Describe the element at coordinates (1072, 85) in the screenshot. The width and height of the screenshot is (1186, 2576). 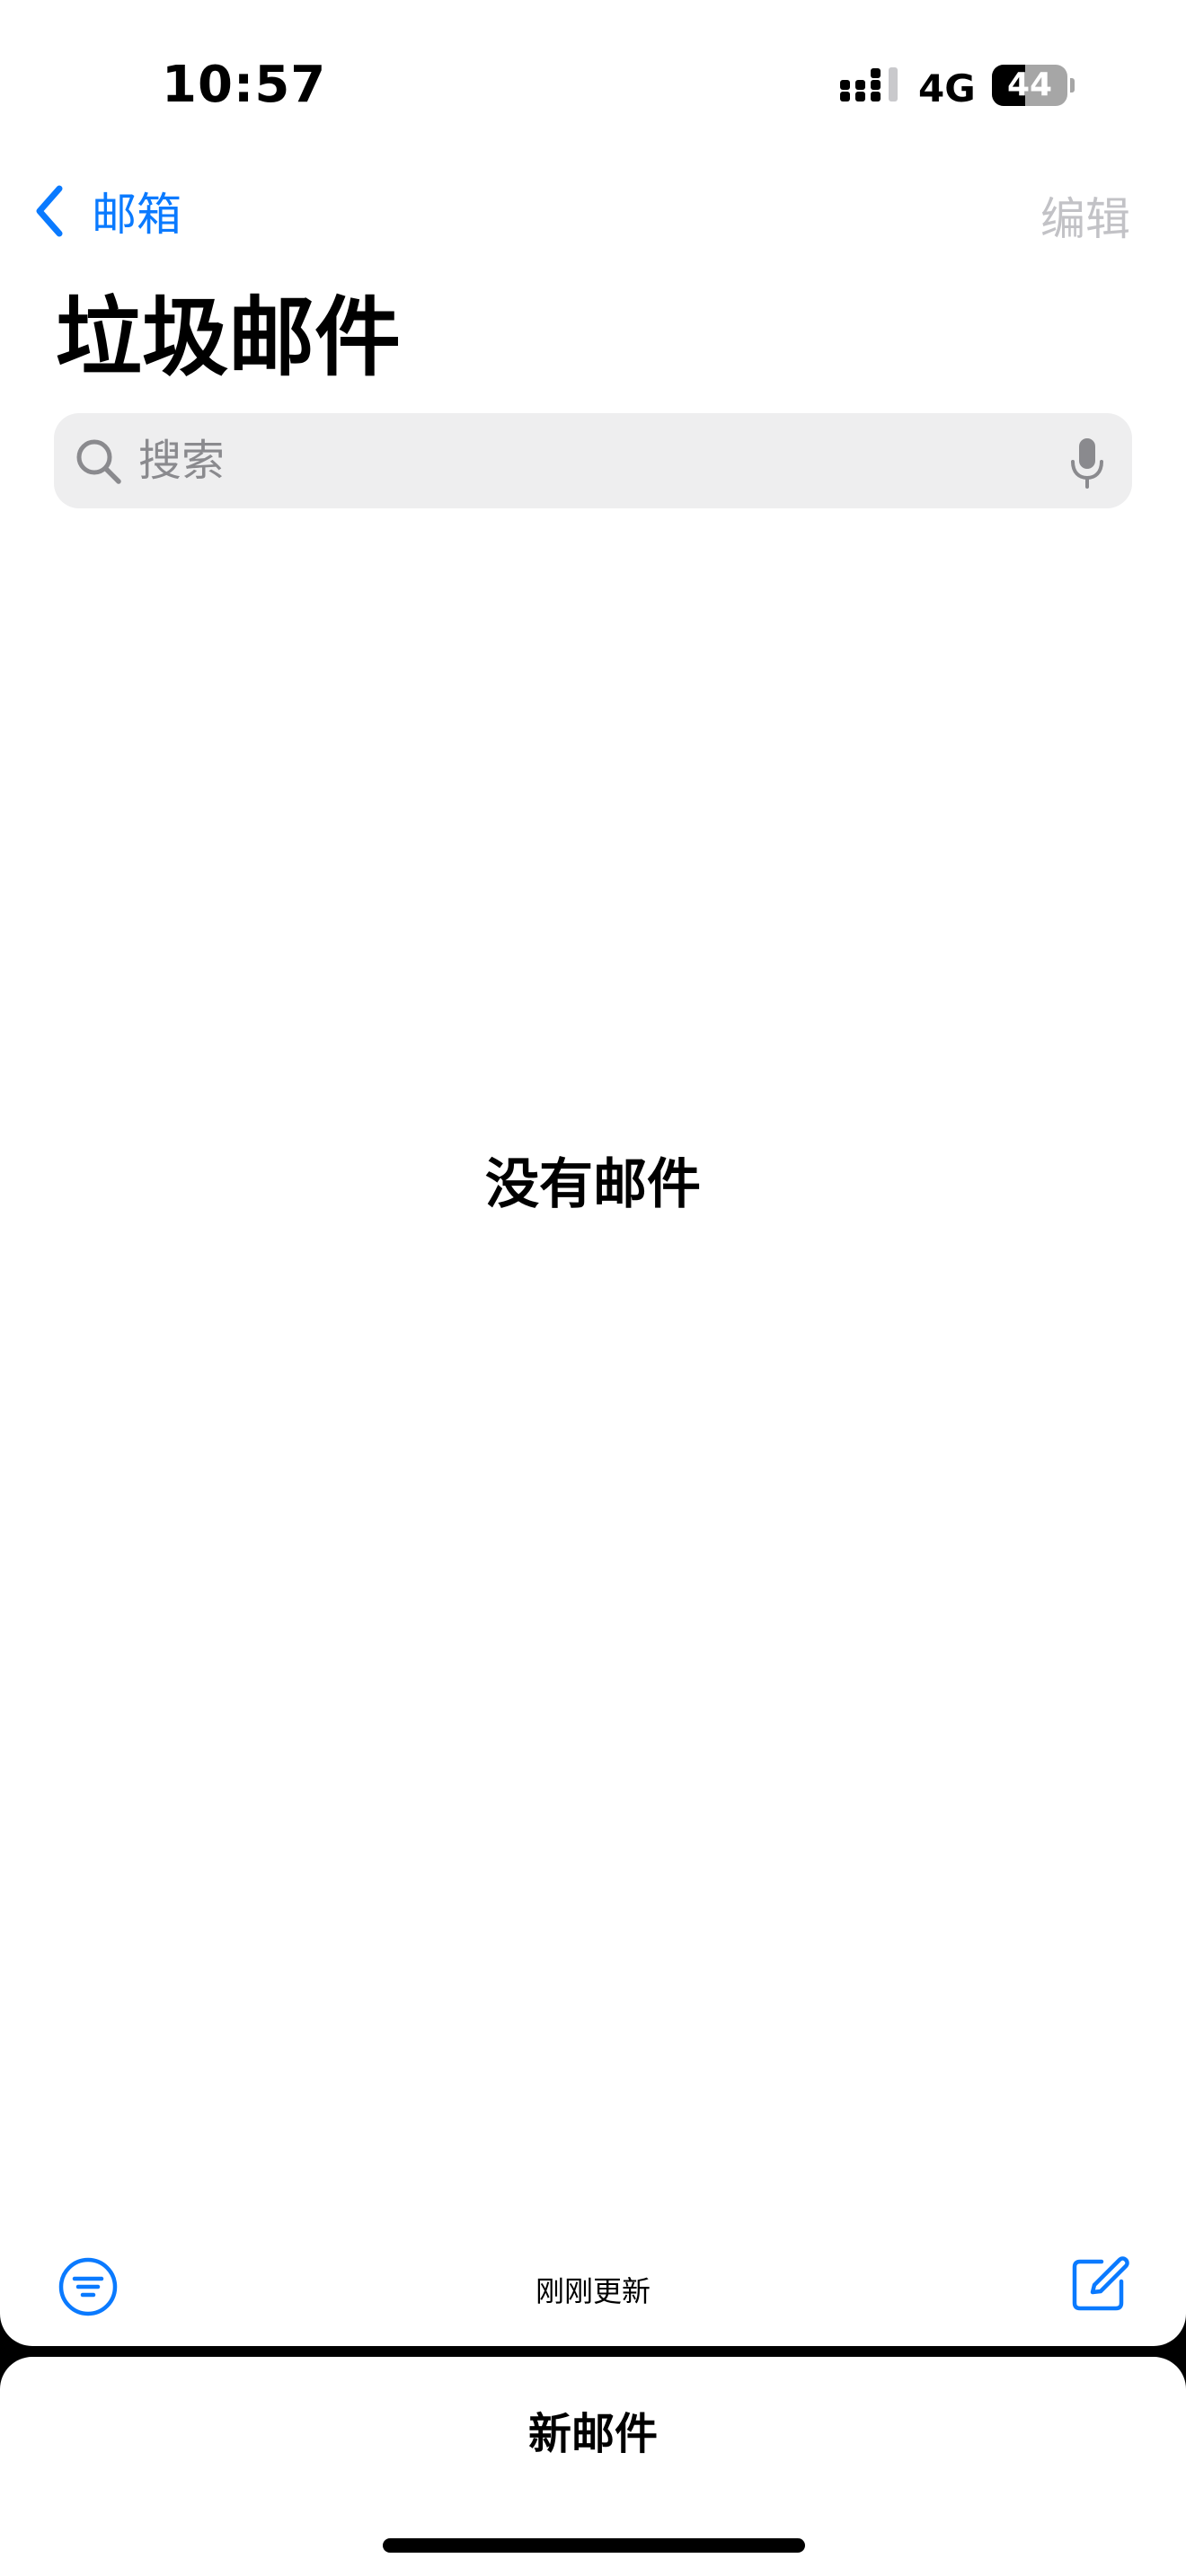
I see `battery-tip` at that location.